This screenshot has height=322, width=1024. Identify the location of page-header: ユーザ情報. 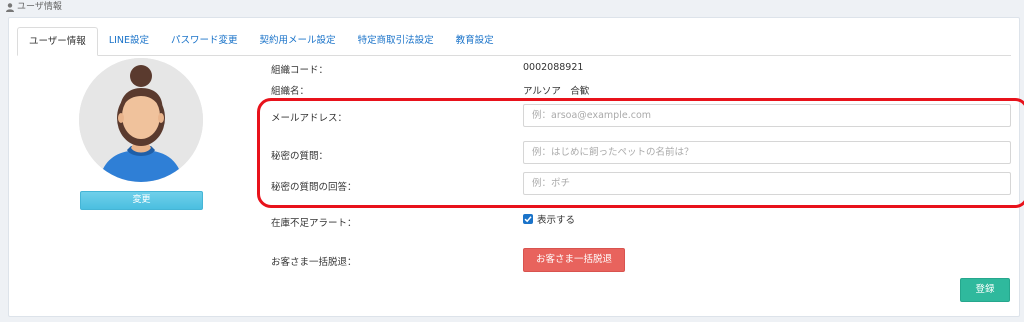
(512, 7).